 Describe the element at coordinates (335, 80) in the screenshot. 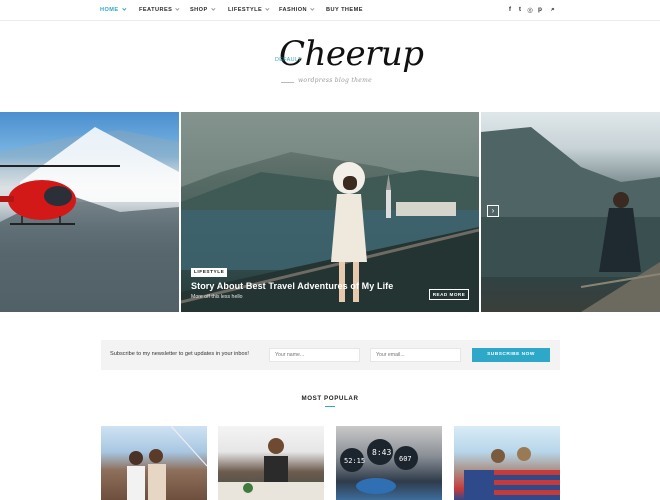

I see `logo-tagline: wordpress blog theme` at that location.